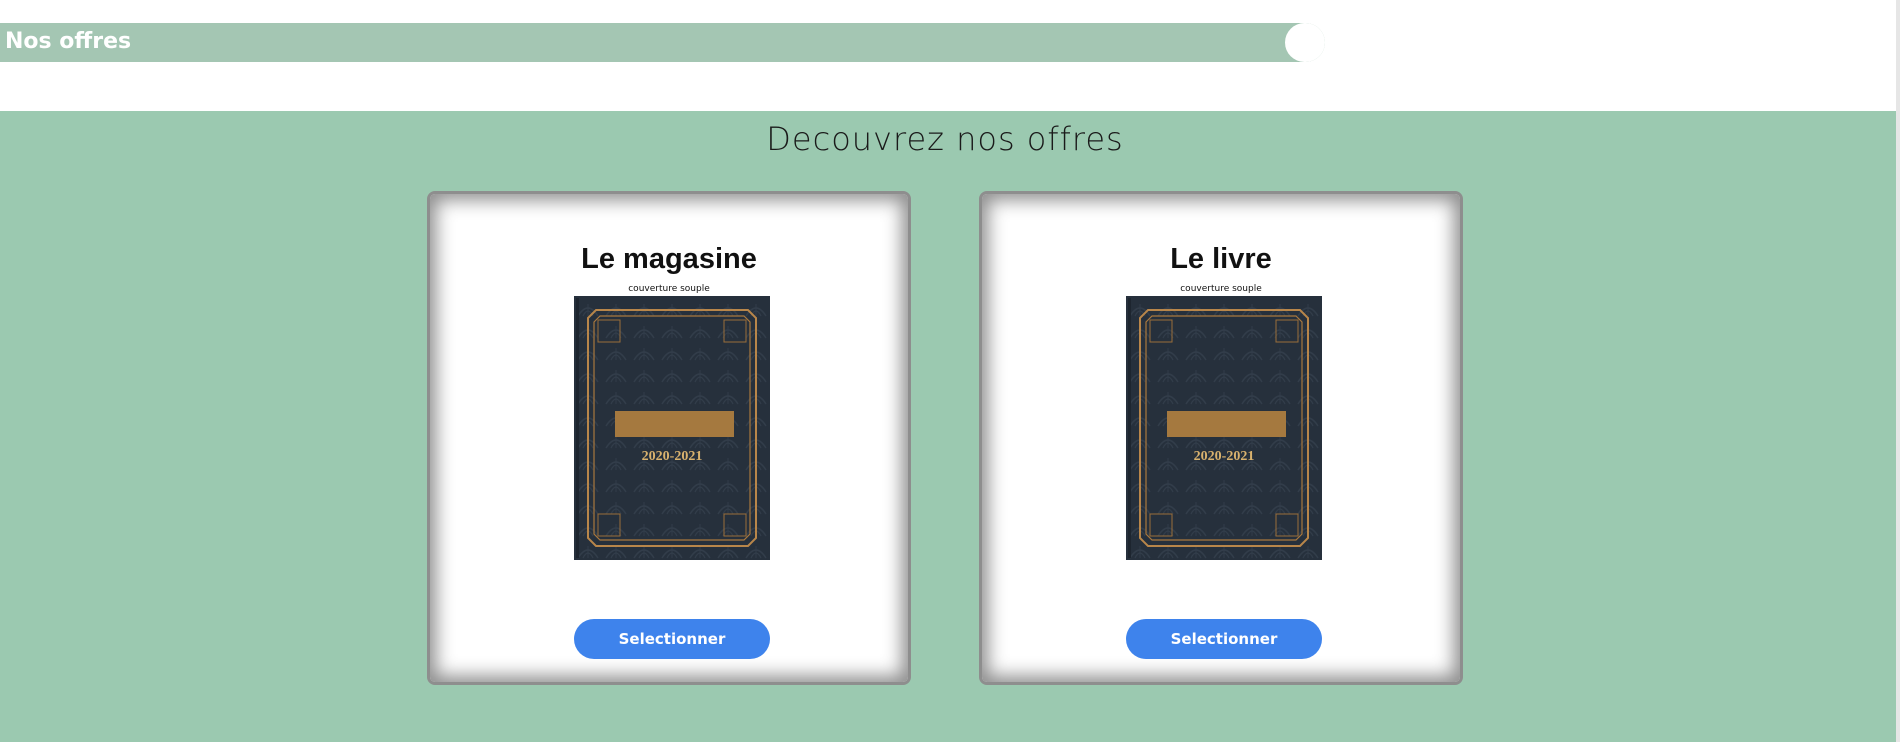  I want to click on offer-title: Le livre, so click(1221, 259).